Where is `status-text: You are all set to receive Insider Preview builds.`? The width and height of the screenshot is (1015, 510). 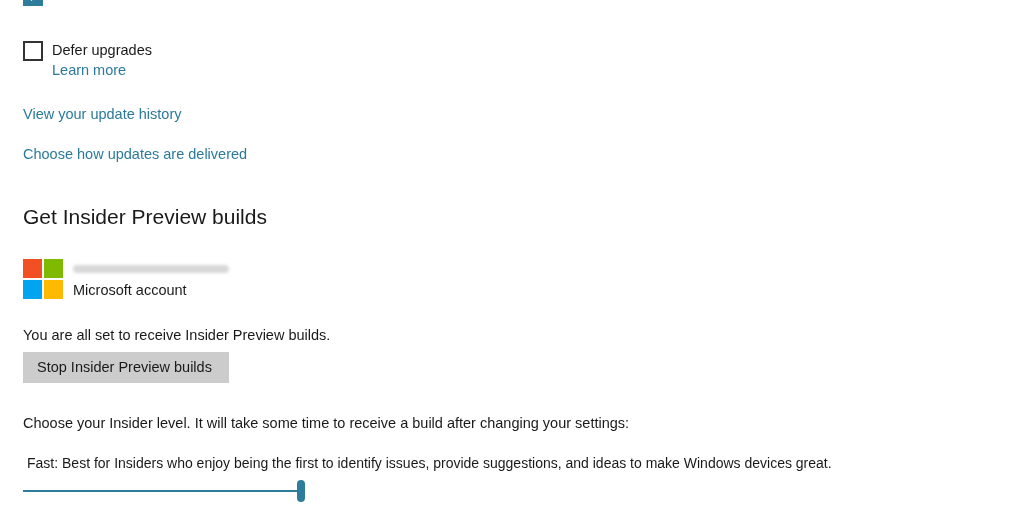 status-text: You are all set to receive Insider Preview builds. is located at coordinates (177, 335).